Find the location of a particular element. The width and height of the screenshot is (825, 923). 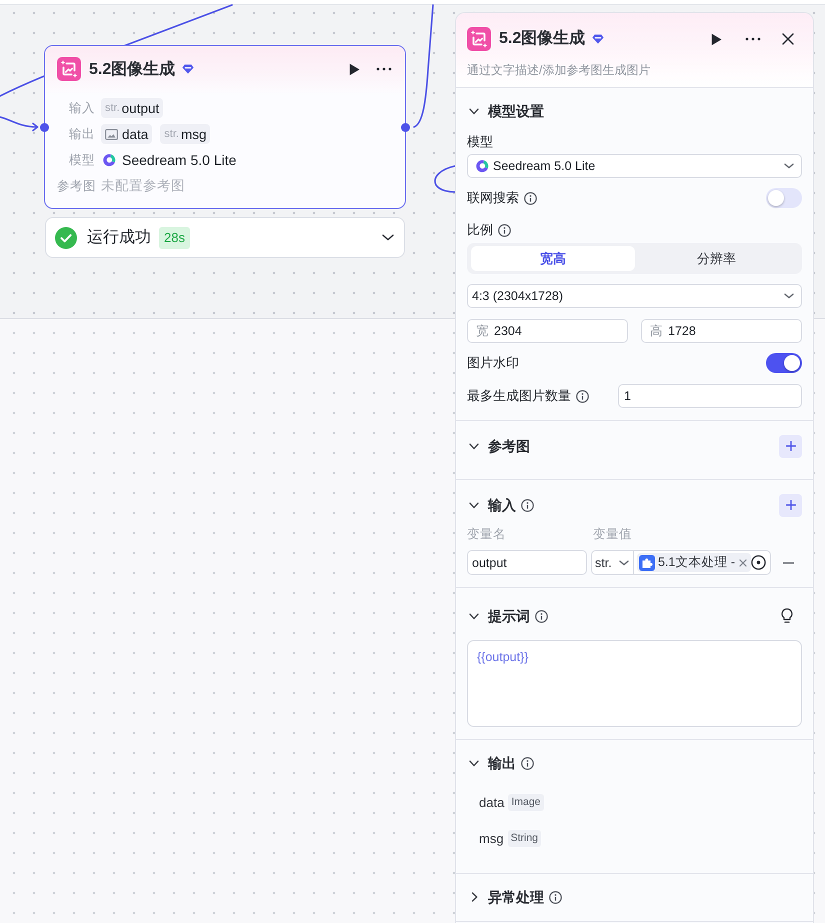

column-header: 变量值 is located at coordinates (612, 534).